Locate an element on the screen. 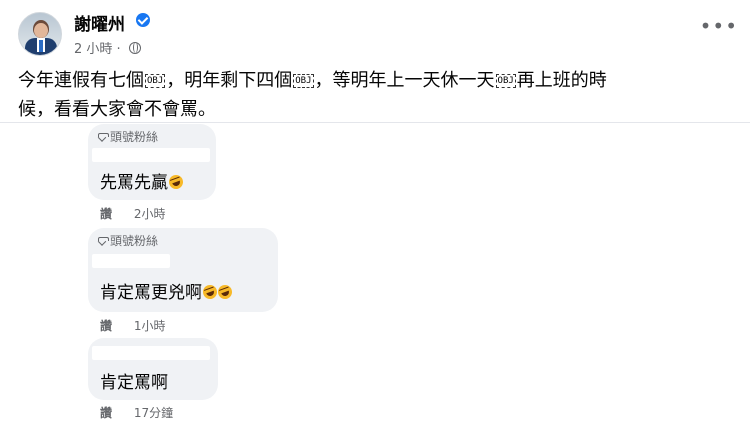 This screenshot has height=422, width=750. comment-actions: 讚 1小時 is located at coordinates (132, 325).